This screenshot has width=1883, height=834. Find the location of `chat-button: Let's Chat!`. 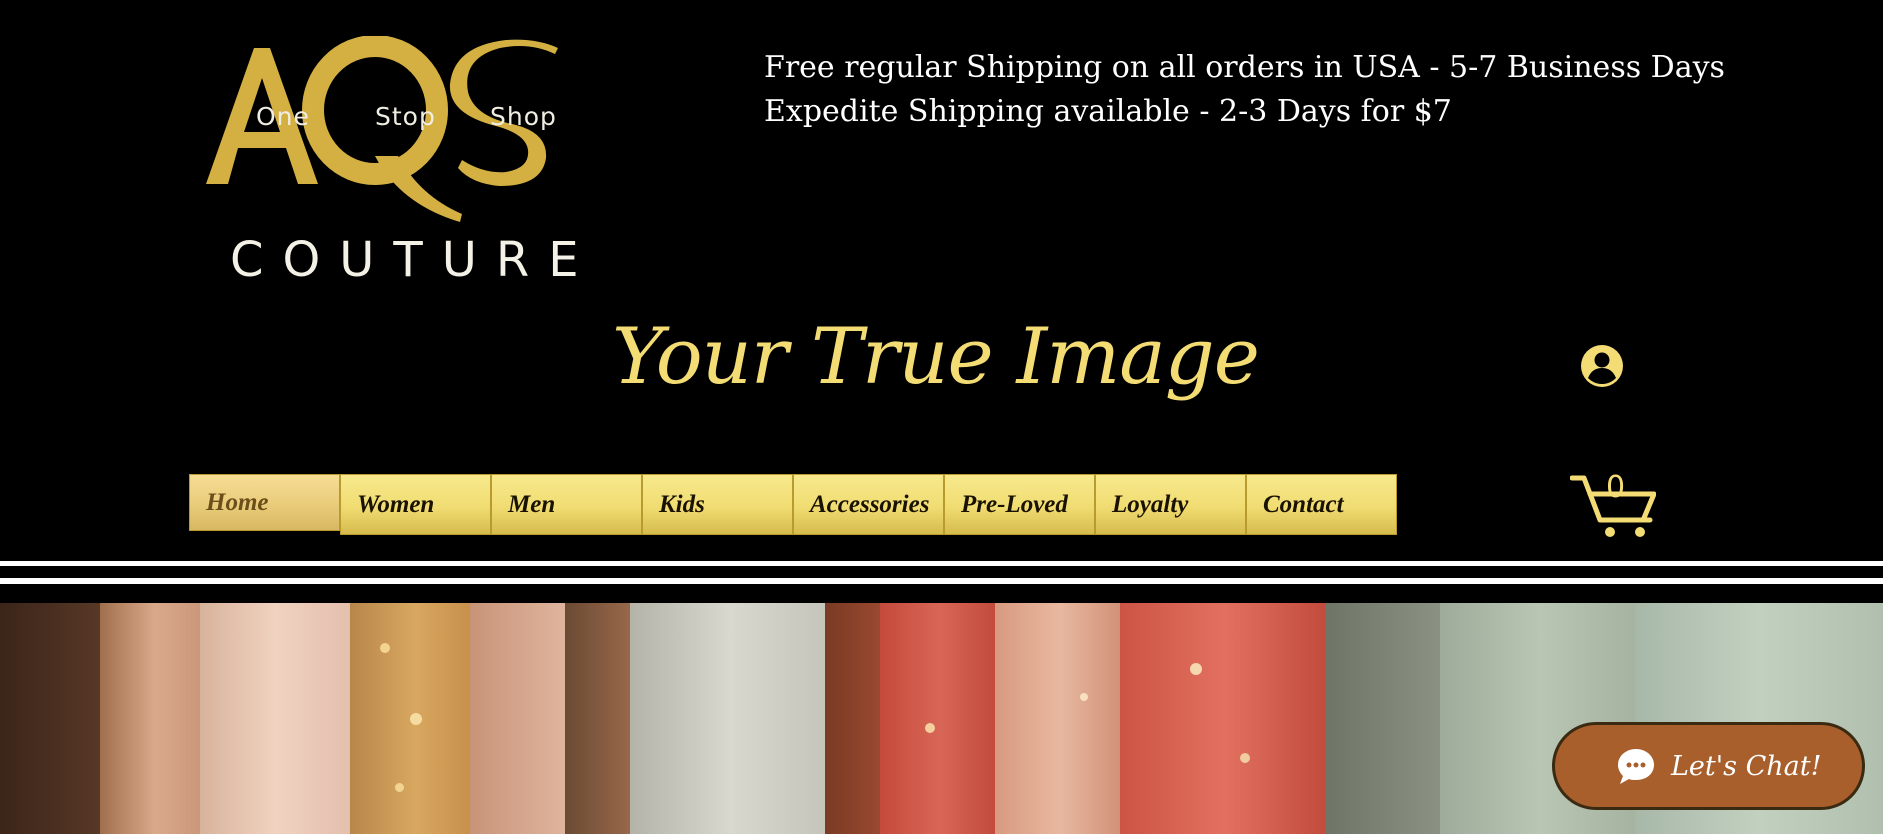

chat-button: Let's Chat! is located at coordinates (1708, 766).